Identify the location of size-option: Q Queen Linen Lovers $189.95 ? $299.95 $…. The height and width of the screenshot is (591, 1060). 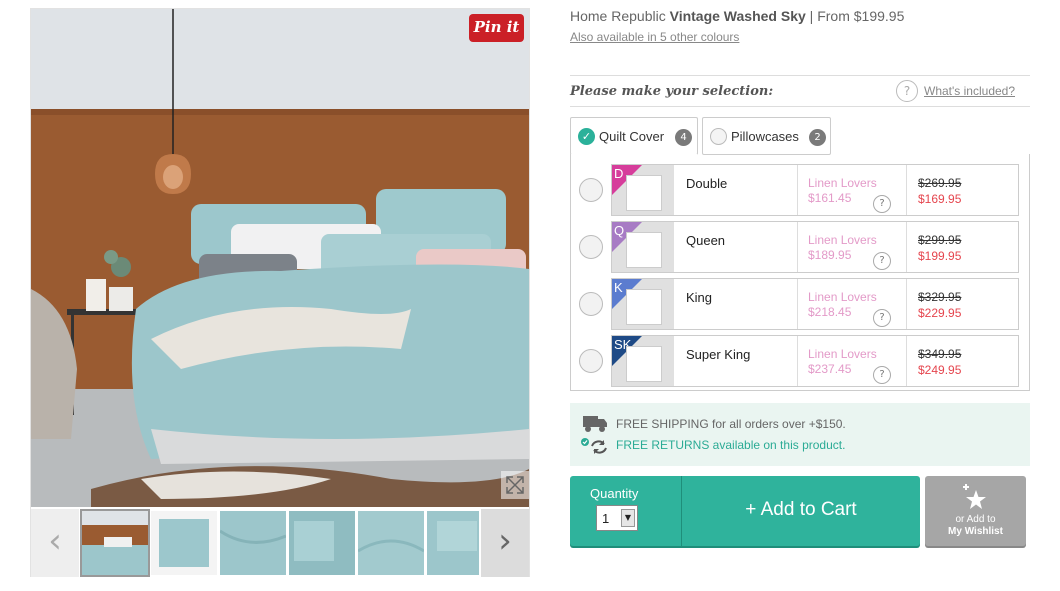
(799, 247).